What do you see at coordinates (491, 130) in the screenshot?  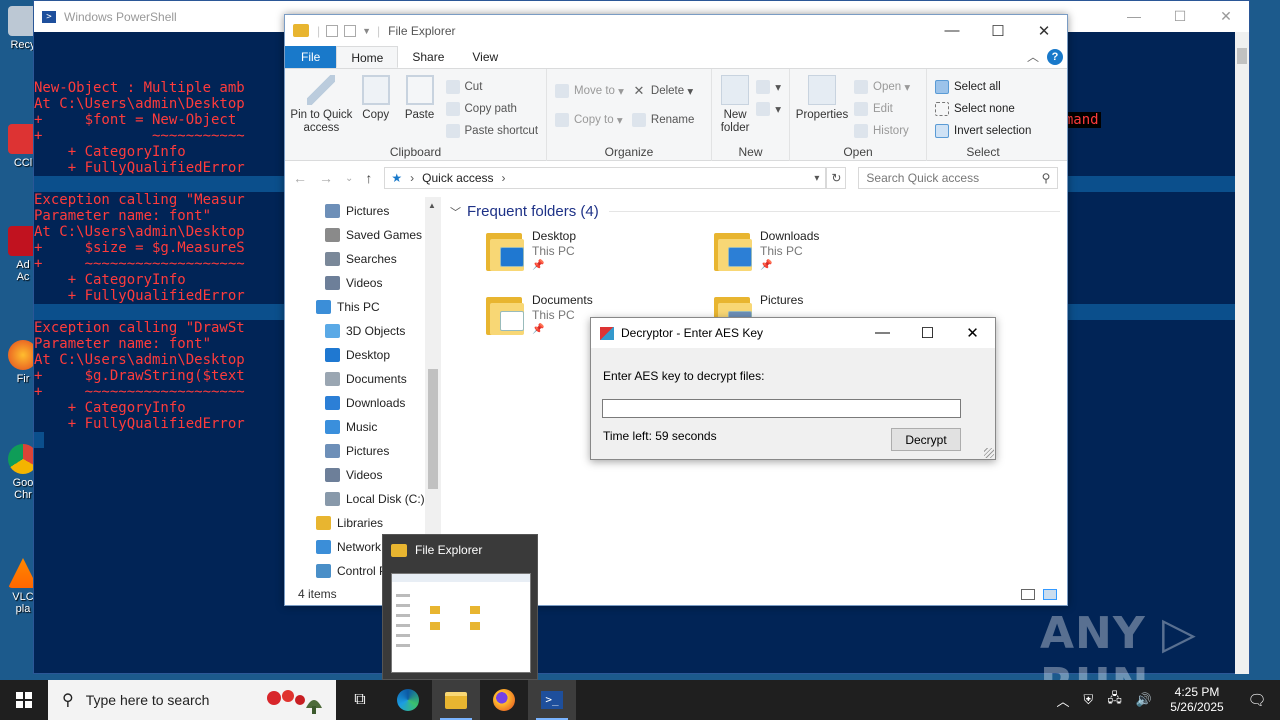 I see `paste-shortcut-button: Paste shortcut` at bounding box center [491, 130].